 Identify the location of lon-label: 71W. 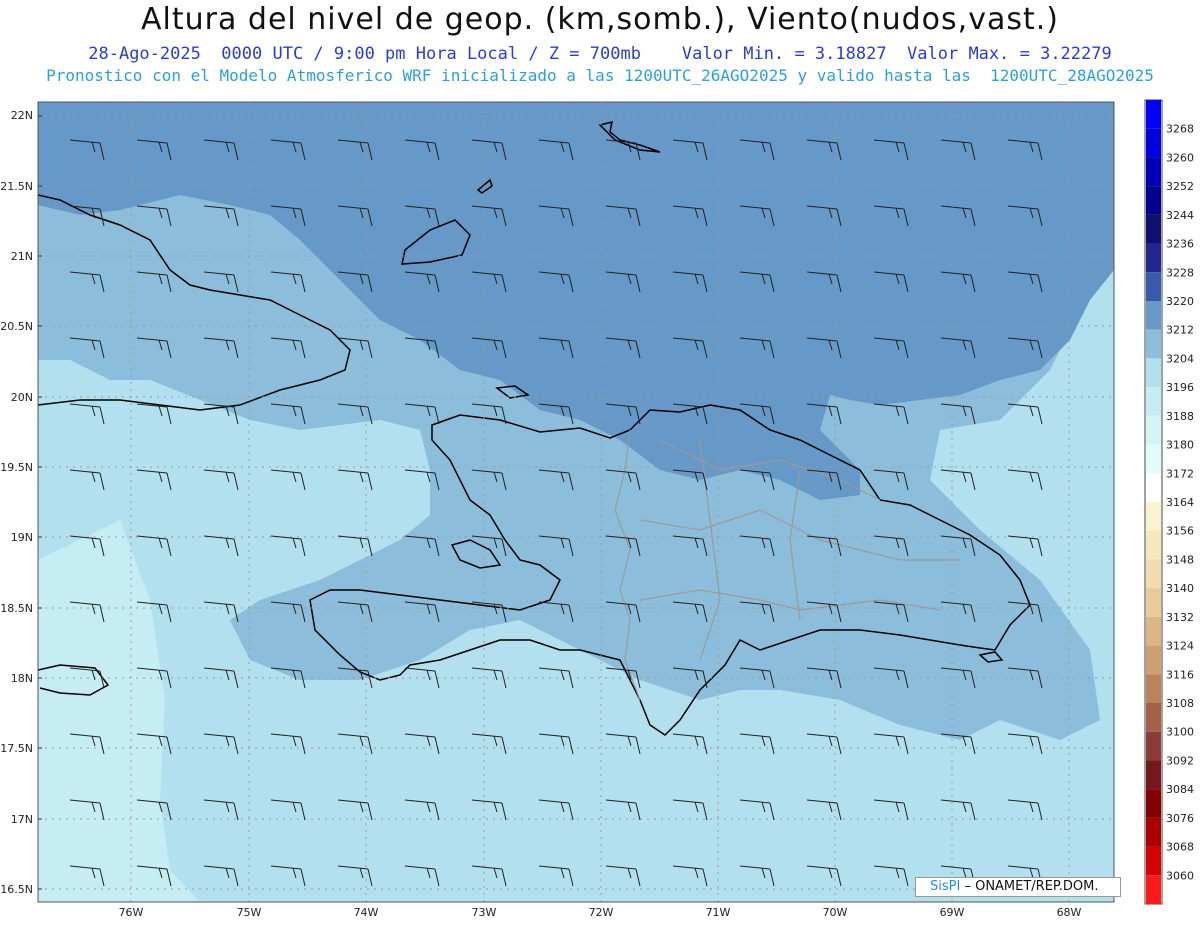
(718, 912).